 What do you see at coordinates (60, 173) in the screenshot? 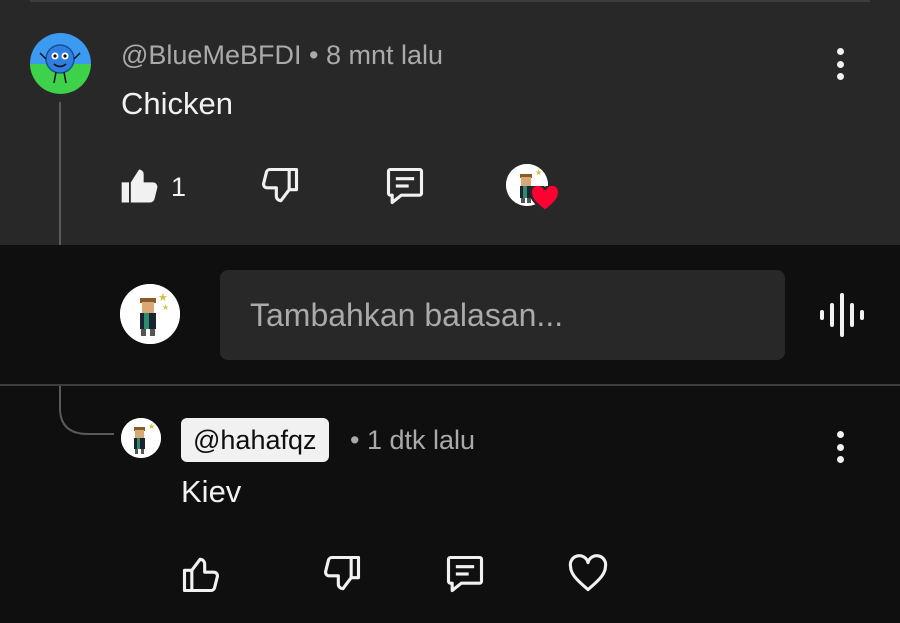
I see `thread-line` at bounding box center [60, 173].